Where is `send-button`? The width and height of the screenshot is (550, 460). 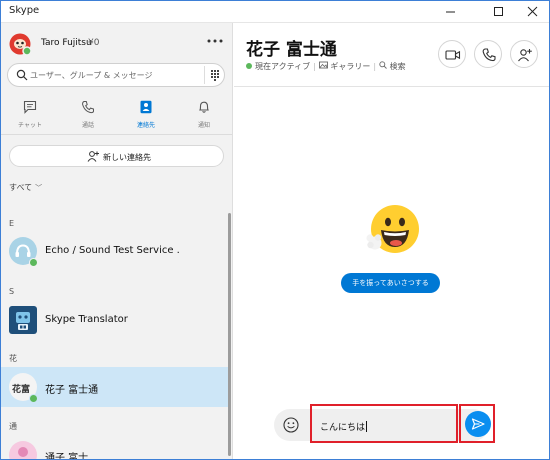 send-button is located at coordinates (478, 424).